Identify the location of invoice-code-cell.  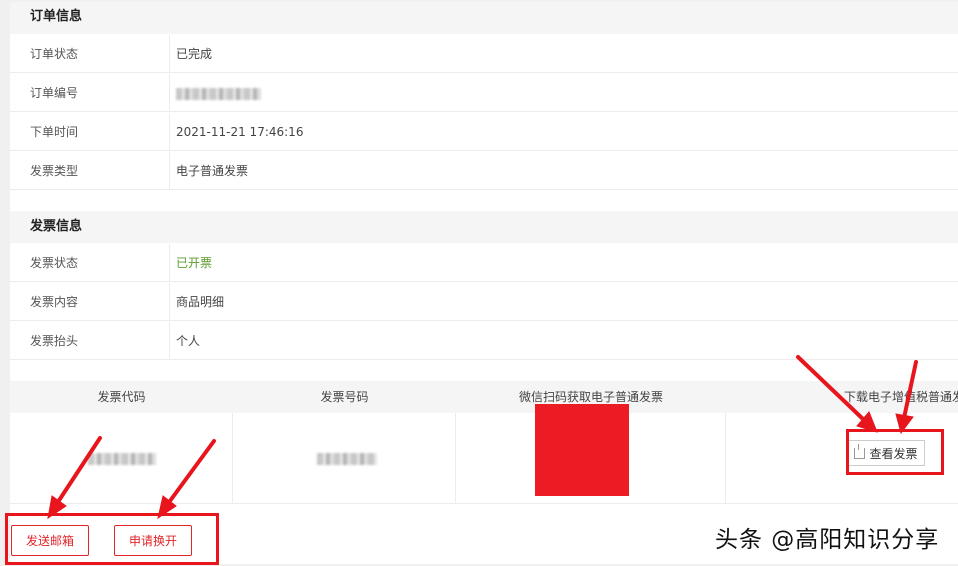
(121, 458).